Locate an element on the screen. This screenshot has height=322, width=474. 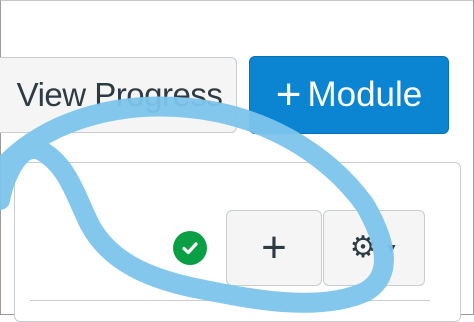
module-item-row is located at coordinates (230, 310).